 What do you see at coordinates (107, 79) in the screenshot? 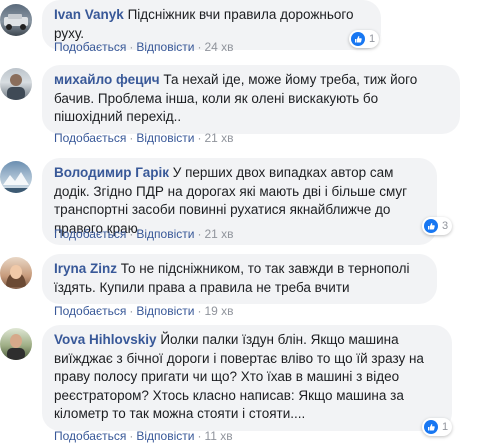
I see `comment-author: михайло фецич` at bounding box center [107, 79].